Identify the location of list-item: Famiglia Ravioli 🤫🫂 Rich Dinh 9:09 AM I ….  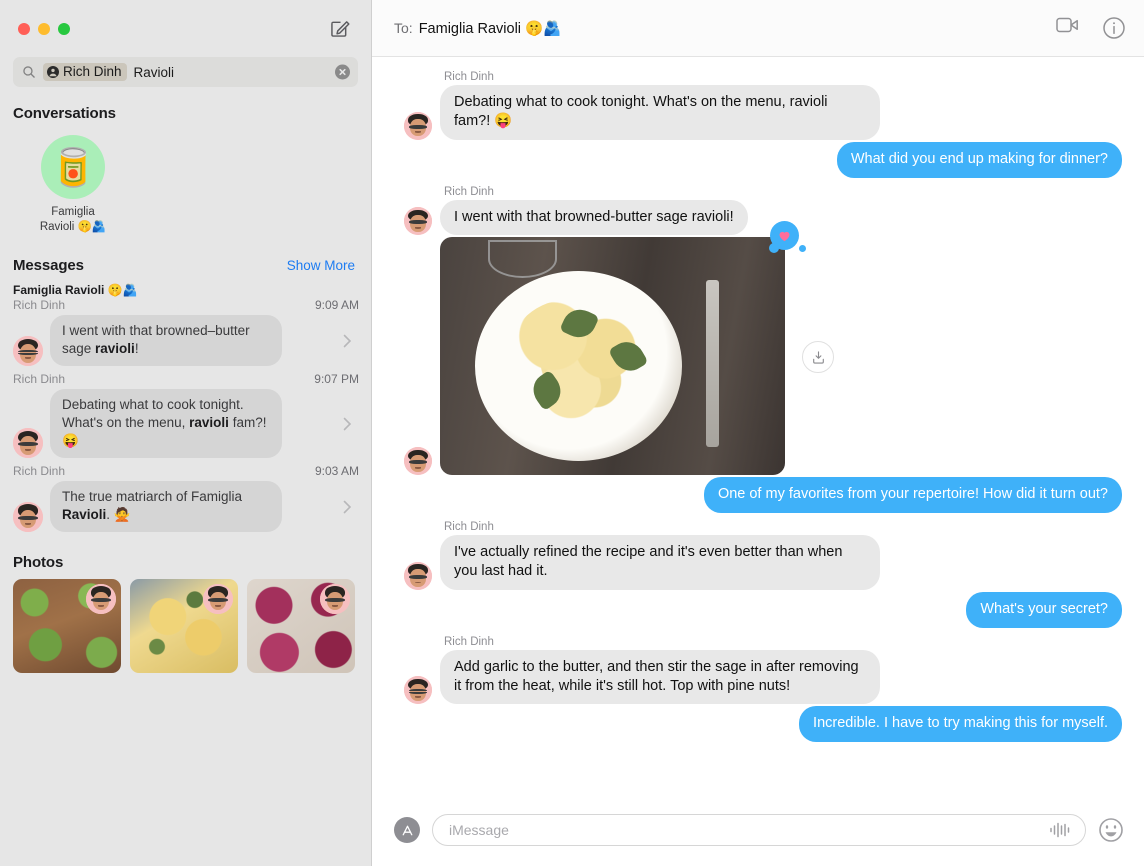
(185, 325).